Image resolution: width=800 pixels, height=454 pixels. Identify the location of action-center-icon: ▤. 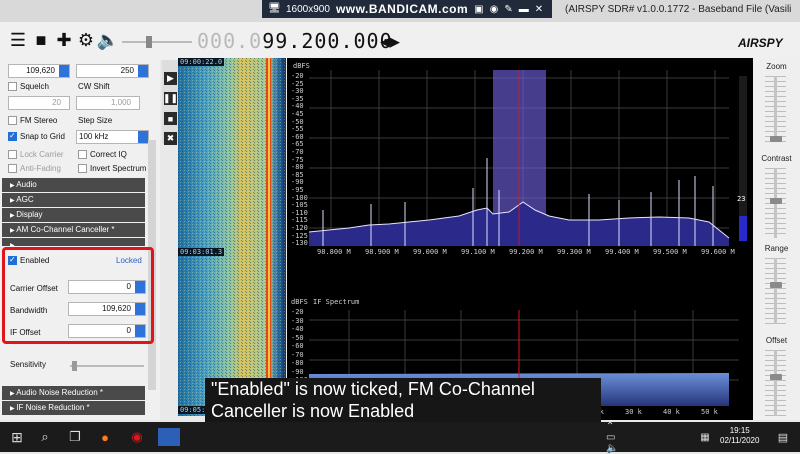
(783, 437).